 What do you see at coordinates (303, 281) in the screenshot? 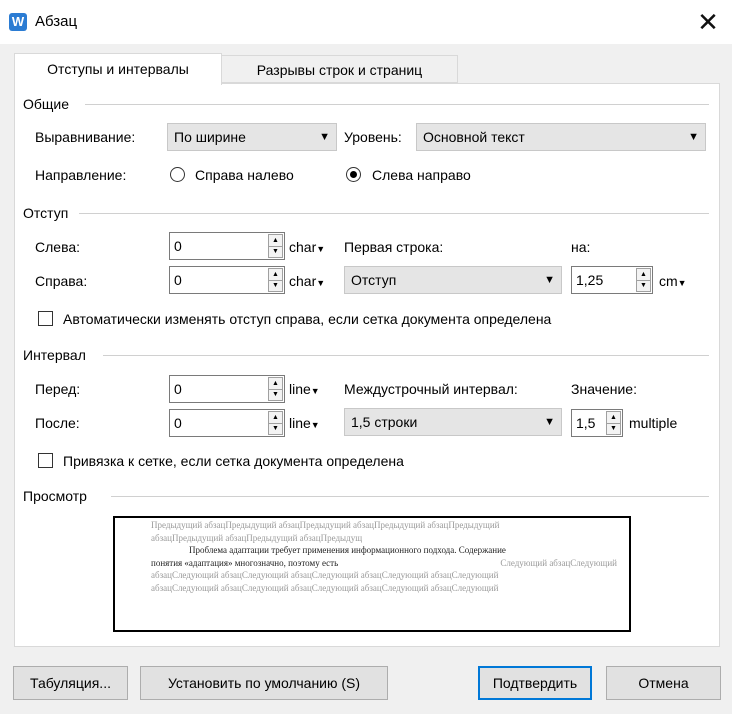
I see `indent-right-unit: char` at bounding box center [303, 281].